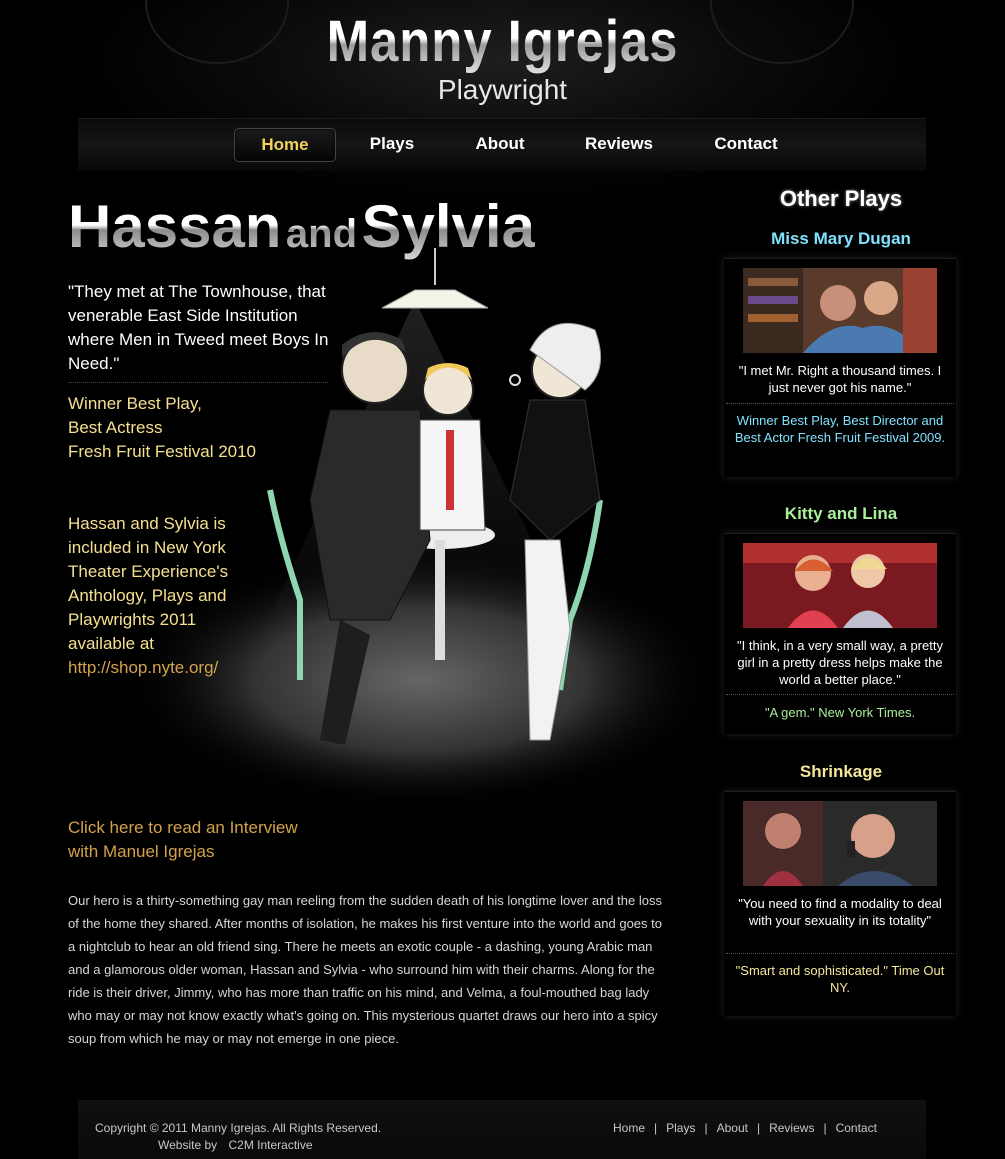 The width and height of the screenshot is (1005, 1159). What do you see at coordinates (840, 979) in the screenshot?
I see `play-note-shrinkage: "Smart and sophisticated." Time Out NY.` at bounding box center [840, 979].